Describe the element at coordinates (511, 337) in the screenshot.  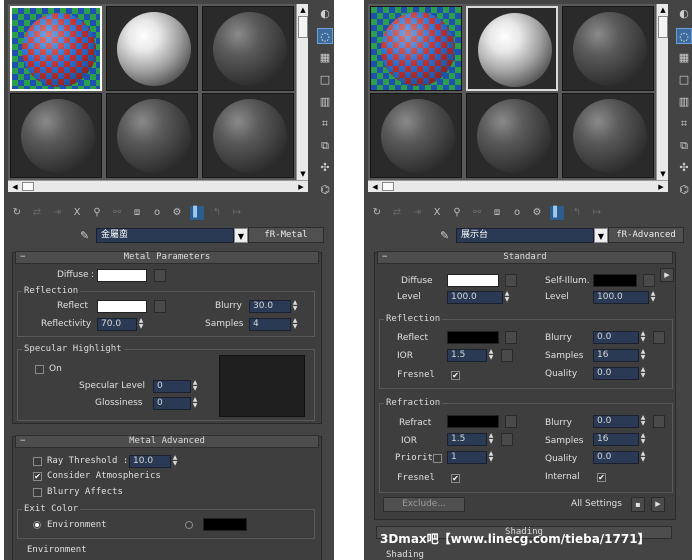
I see `reflect-map-button` at that location.